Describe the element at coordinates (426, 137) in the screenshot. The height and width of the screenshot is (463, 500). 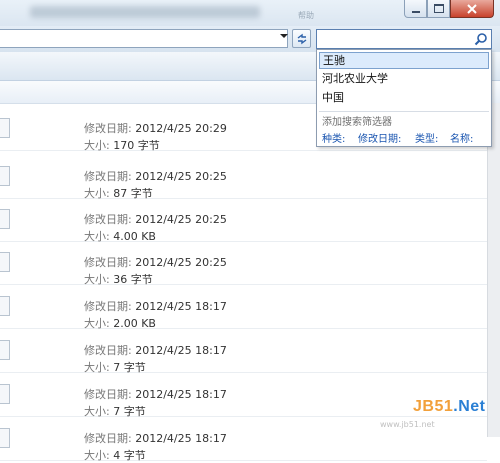
I see `filter-type: 类型:` at that location.